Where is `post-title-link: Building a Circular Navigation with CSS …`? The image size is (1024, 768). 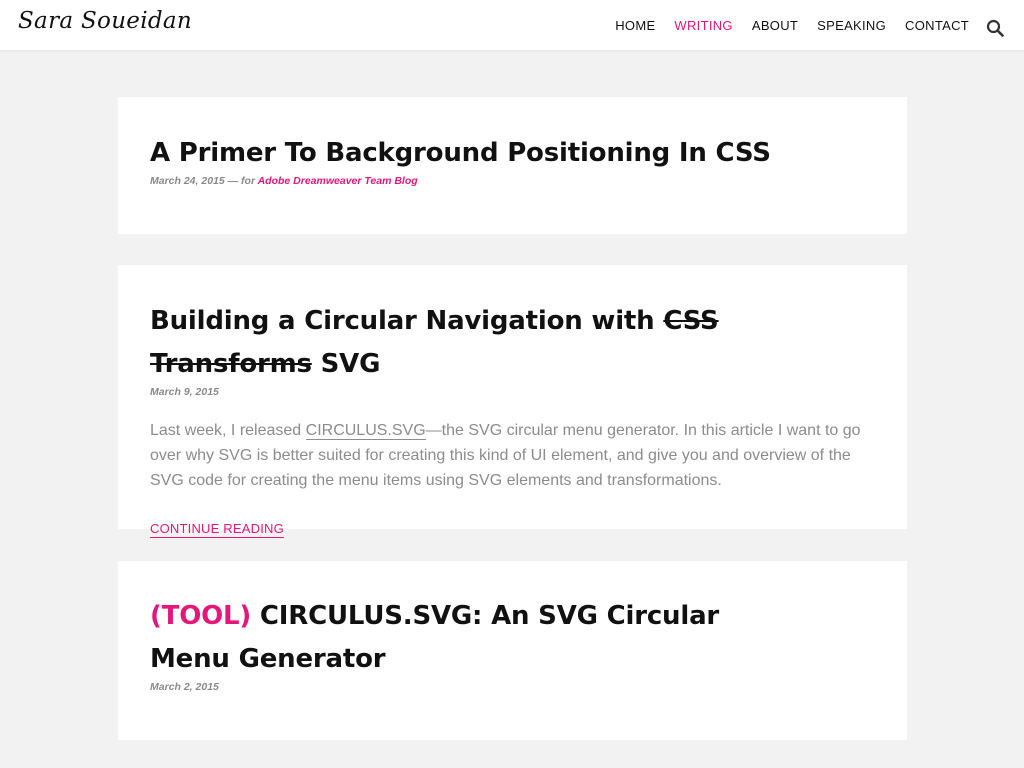 post-title-link: Building a Circular Navigation with CSS … is located at coordinates (434, 342).